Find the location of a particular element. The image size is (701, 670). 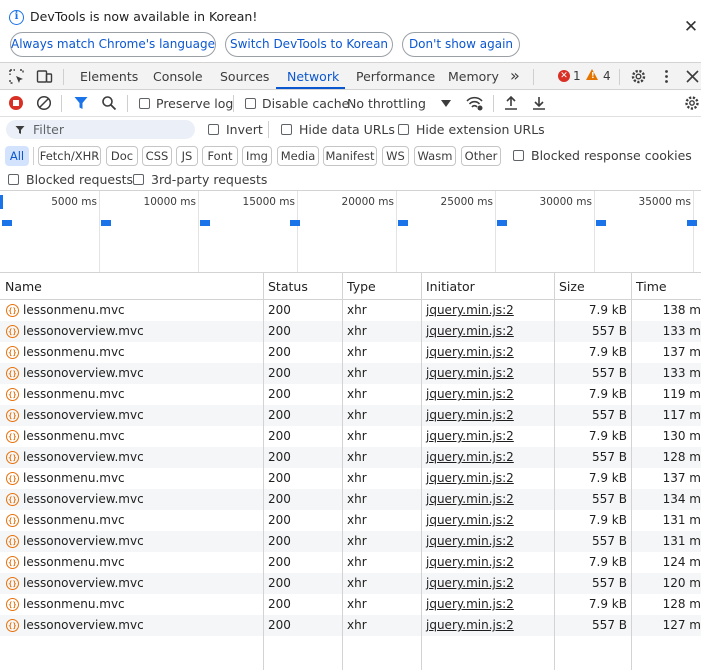

tab-memory: Memory is located at coordinates (473, 76).